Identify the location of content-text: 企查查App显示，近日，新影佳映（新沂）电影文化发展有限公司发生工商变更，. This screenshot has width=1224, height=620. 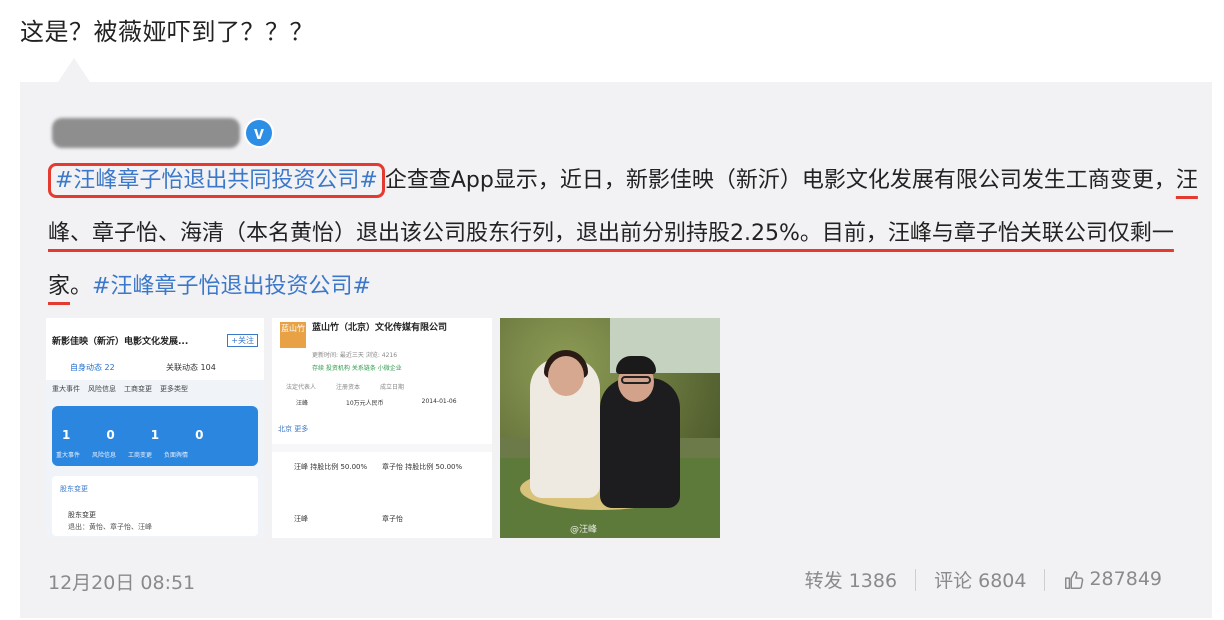
(780, 180).